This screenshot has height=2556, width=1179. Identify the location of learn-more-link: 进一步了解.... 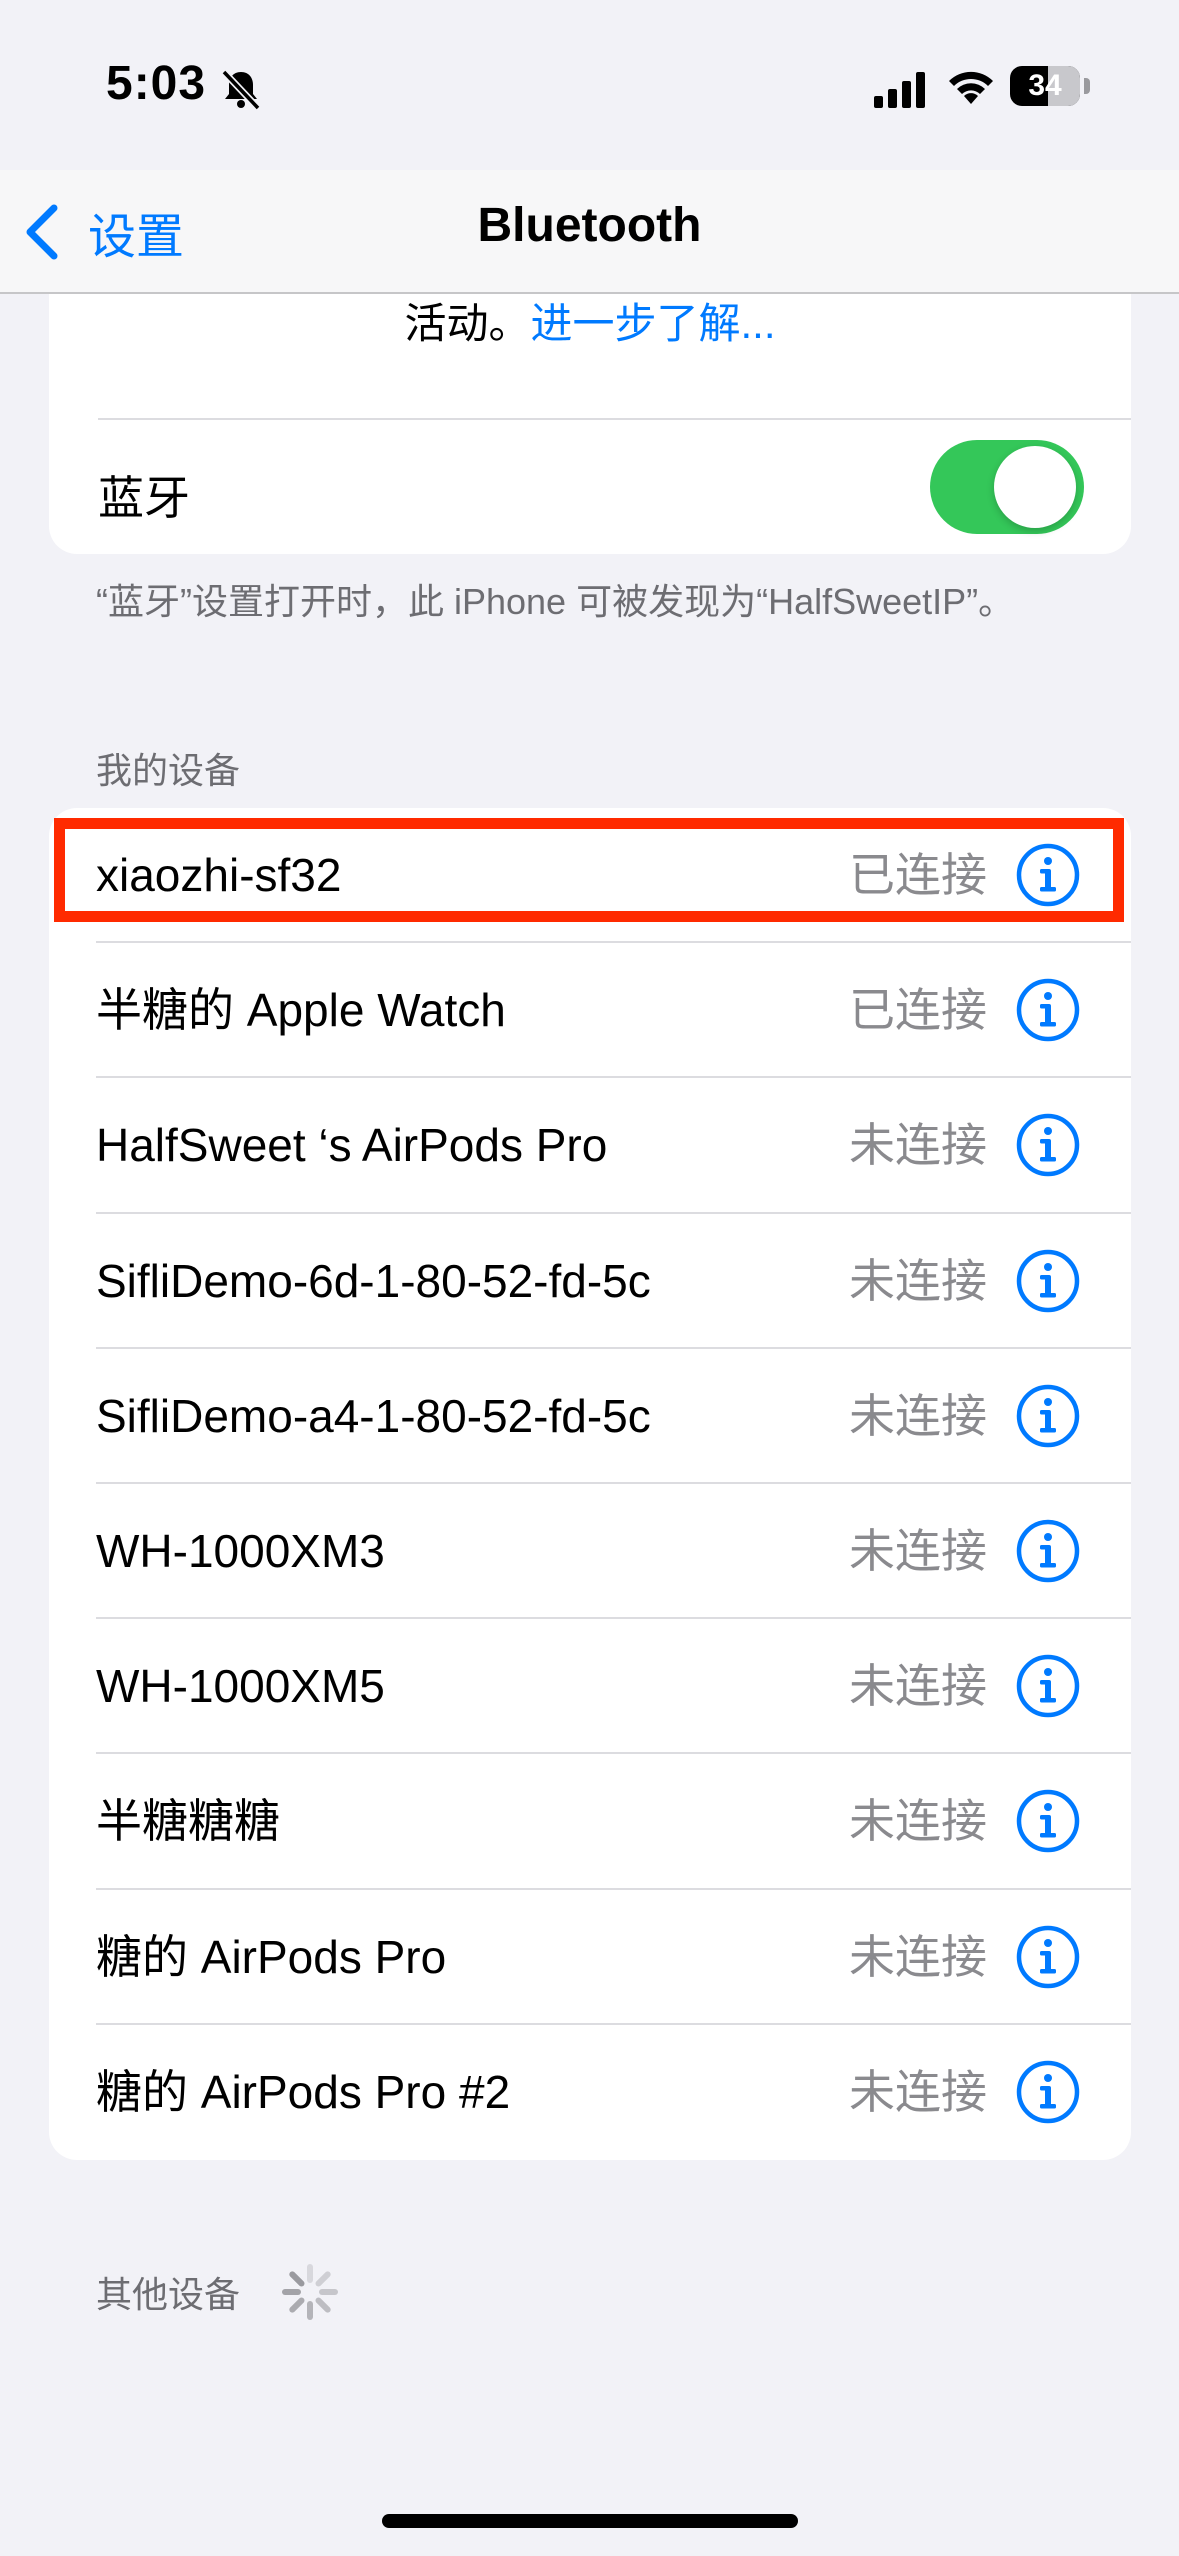
(653, 323).